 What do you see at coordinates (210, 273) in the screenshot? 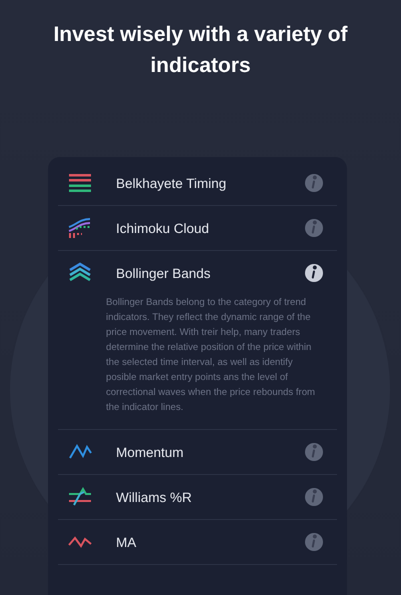
I see `indicator-name: Bollinger Bands` at bounding box center [210, 273].